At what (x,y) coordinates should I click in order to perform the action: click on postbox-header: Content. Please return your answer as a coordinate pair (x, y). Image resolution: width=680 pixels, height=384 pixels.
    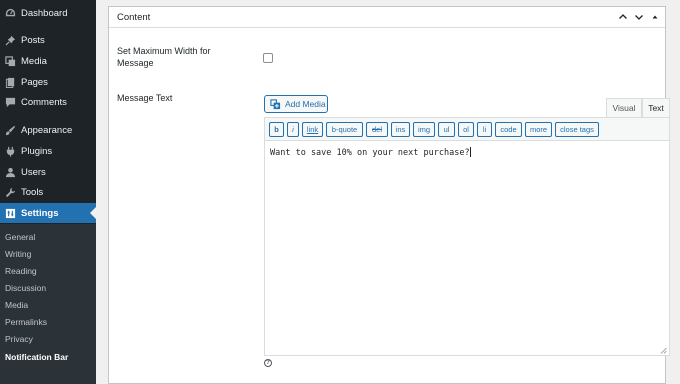
    Looking at the image, I should click on (387, 17).